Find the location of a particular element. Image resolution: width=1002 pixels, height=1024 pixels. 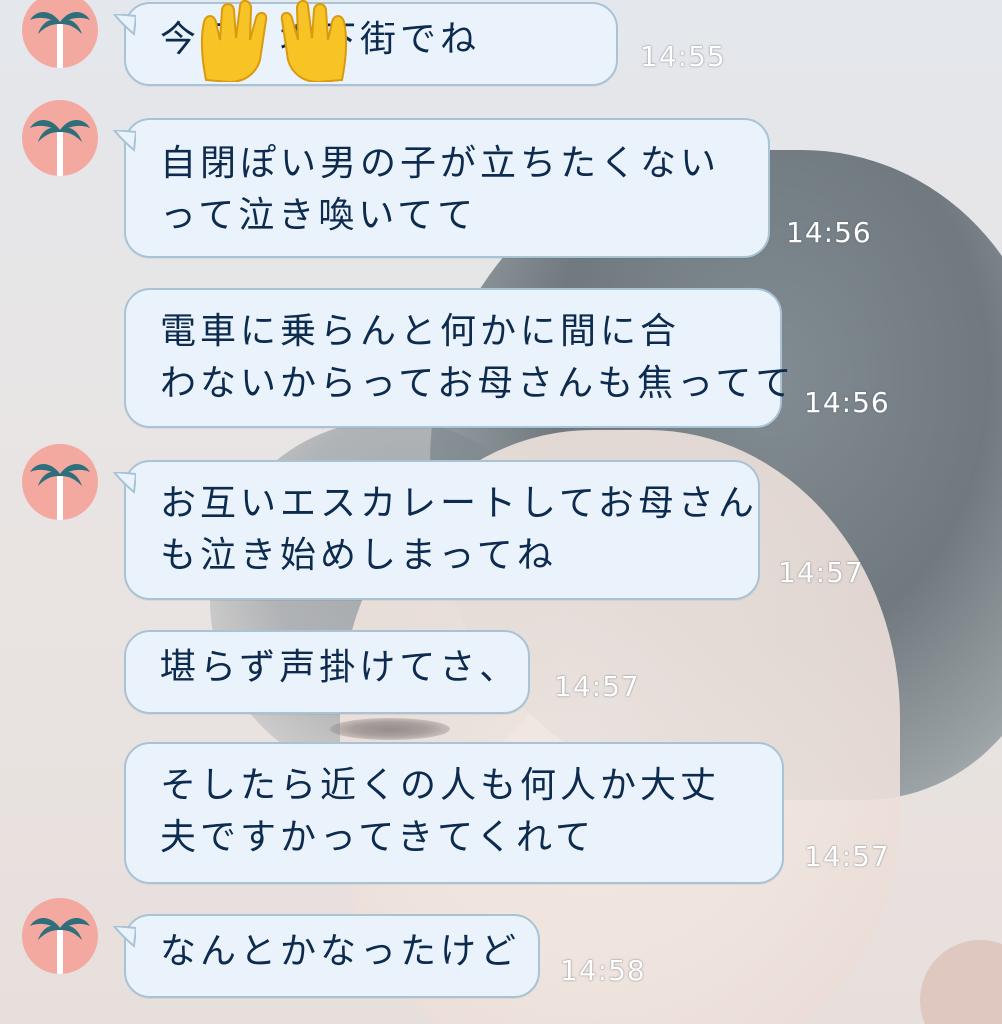

message-text-line: って泣き喚いてて is located at coordinates (319, 215).